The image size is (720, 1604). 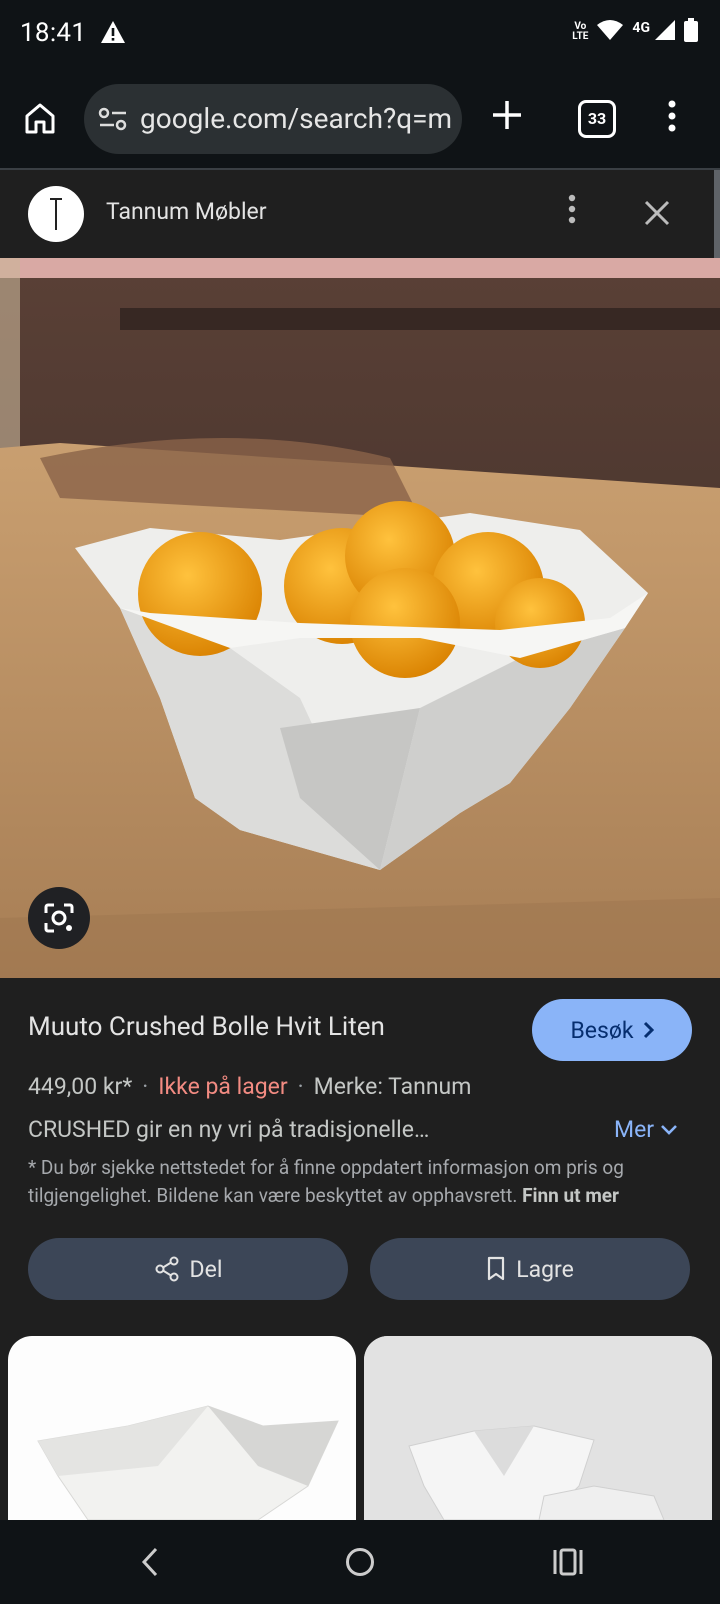 I want to click on brand: Merke: Tannum, so click(x=392, y=1086).